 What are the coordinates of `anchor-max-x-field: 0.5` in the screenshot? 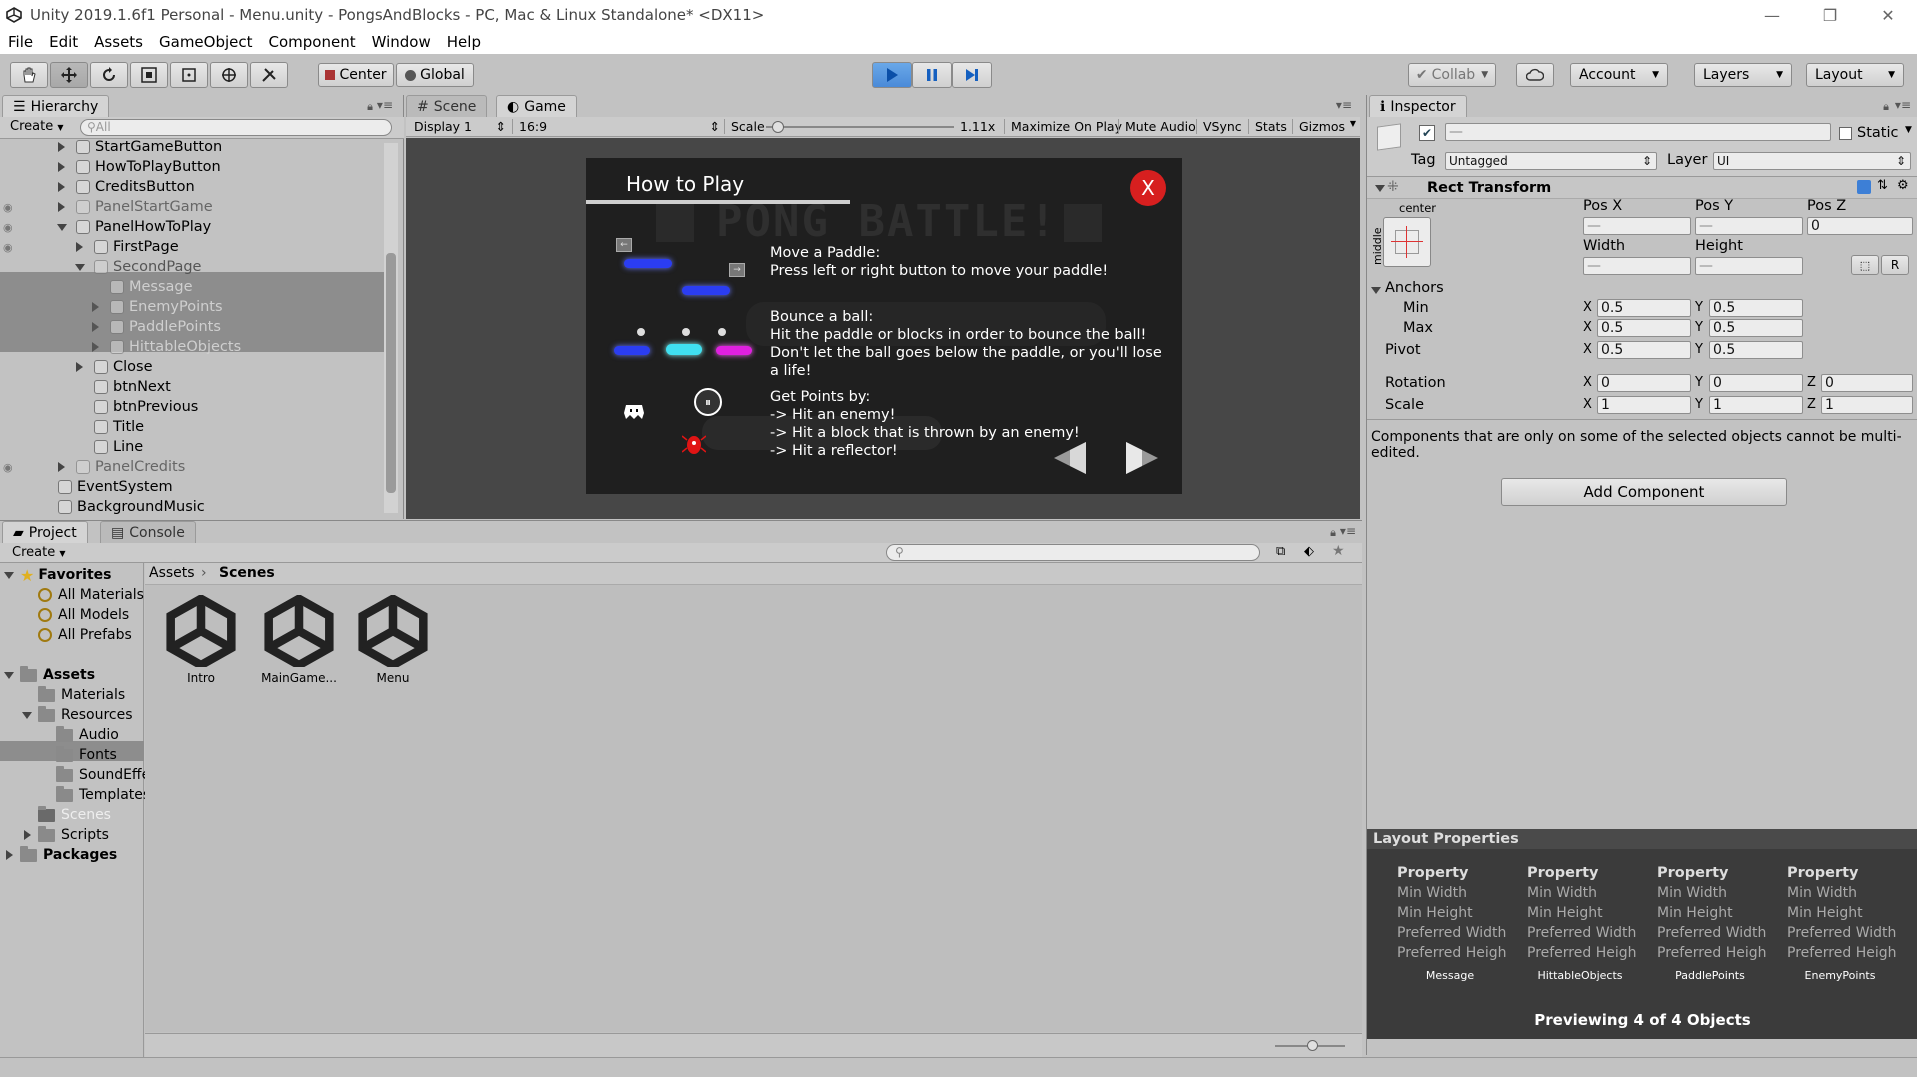 It's located at (1644, 328).